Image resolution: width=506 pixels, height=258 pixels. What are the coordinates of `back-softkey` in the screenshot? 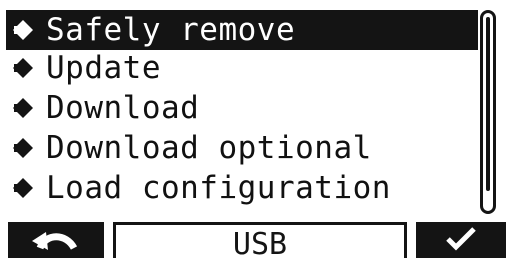 It's located at (56, 240).